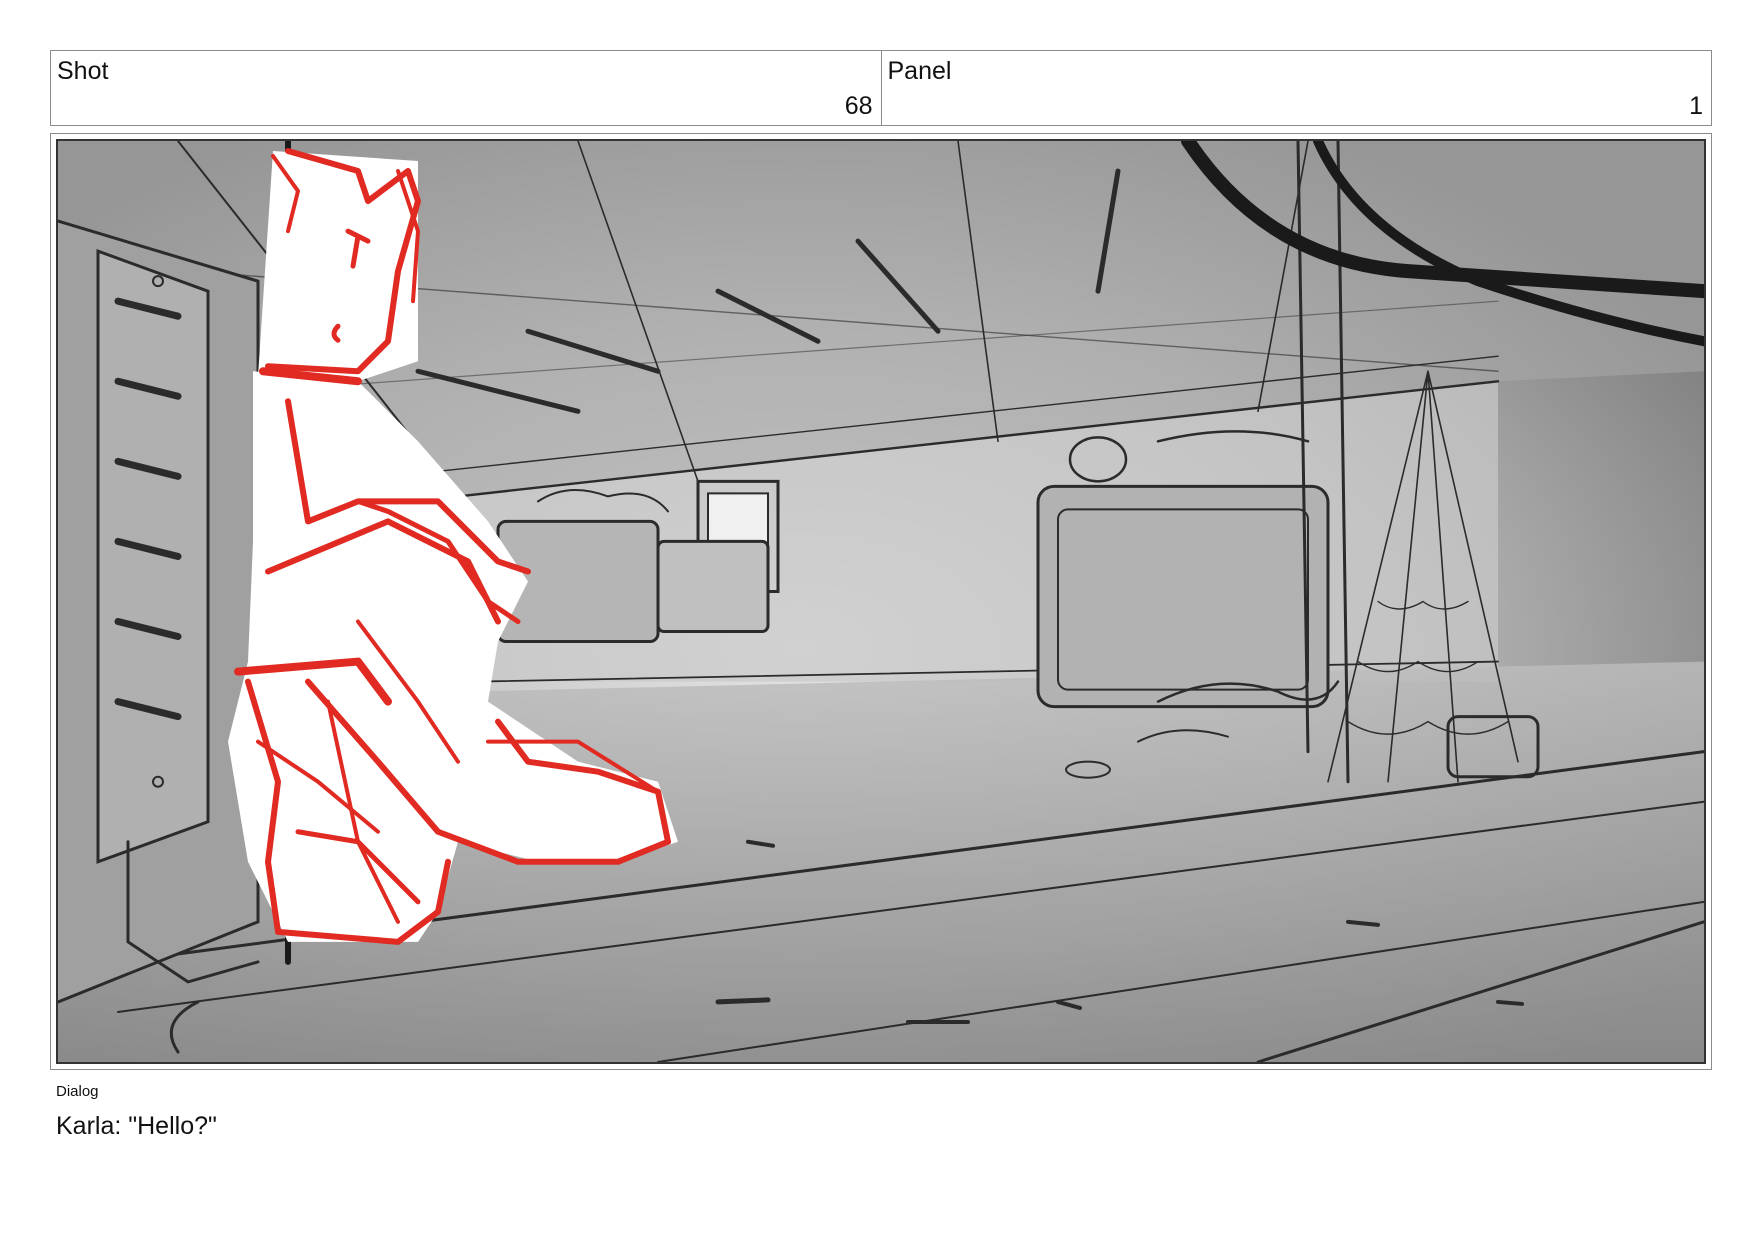 This screenshot has width=1754, height=1240. I want to click on dialog-text: Karla: "Hello?", so click(136, 1126).